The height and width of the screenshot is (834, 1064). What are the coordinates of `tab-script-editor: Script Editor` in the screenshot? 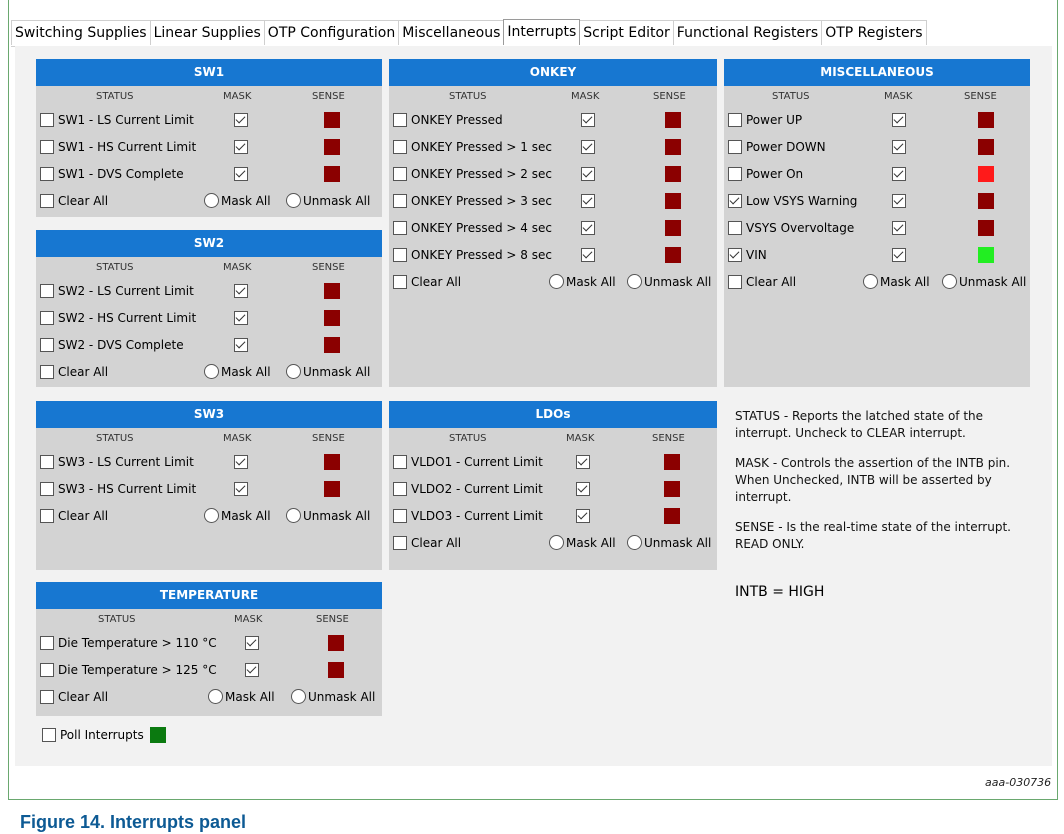 It's located at (626, 32).